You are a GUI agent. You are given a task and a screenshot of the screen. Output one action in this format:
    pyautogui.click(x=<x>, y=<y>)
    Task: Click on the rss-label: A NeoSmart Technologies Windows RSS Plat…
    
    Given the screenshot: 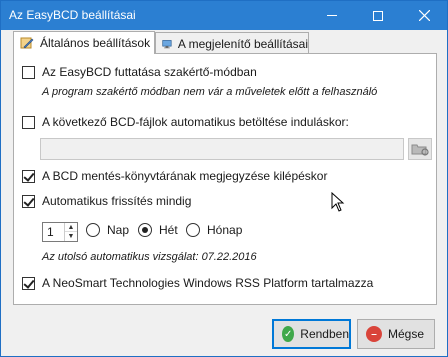 What is the action you would take?
    pyautogui.click(x=208, y=283)
    